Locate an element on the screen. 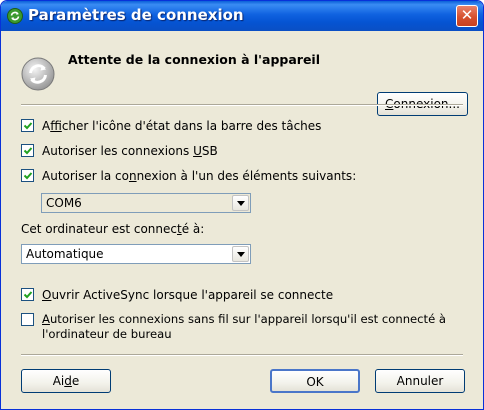 This screenshot has height=410, width=484. separator-bottom is located at coordinates (242, 355).